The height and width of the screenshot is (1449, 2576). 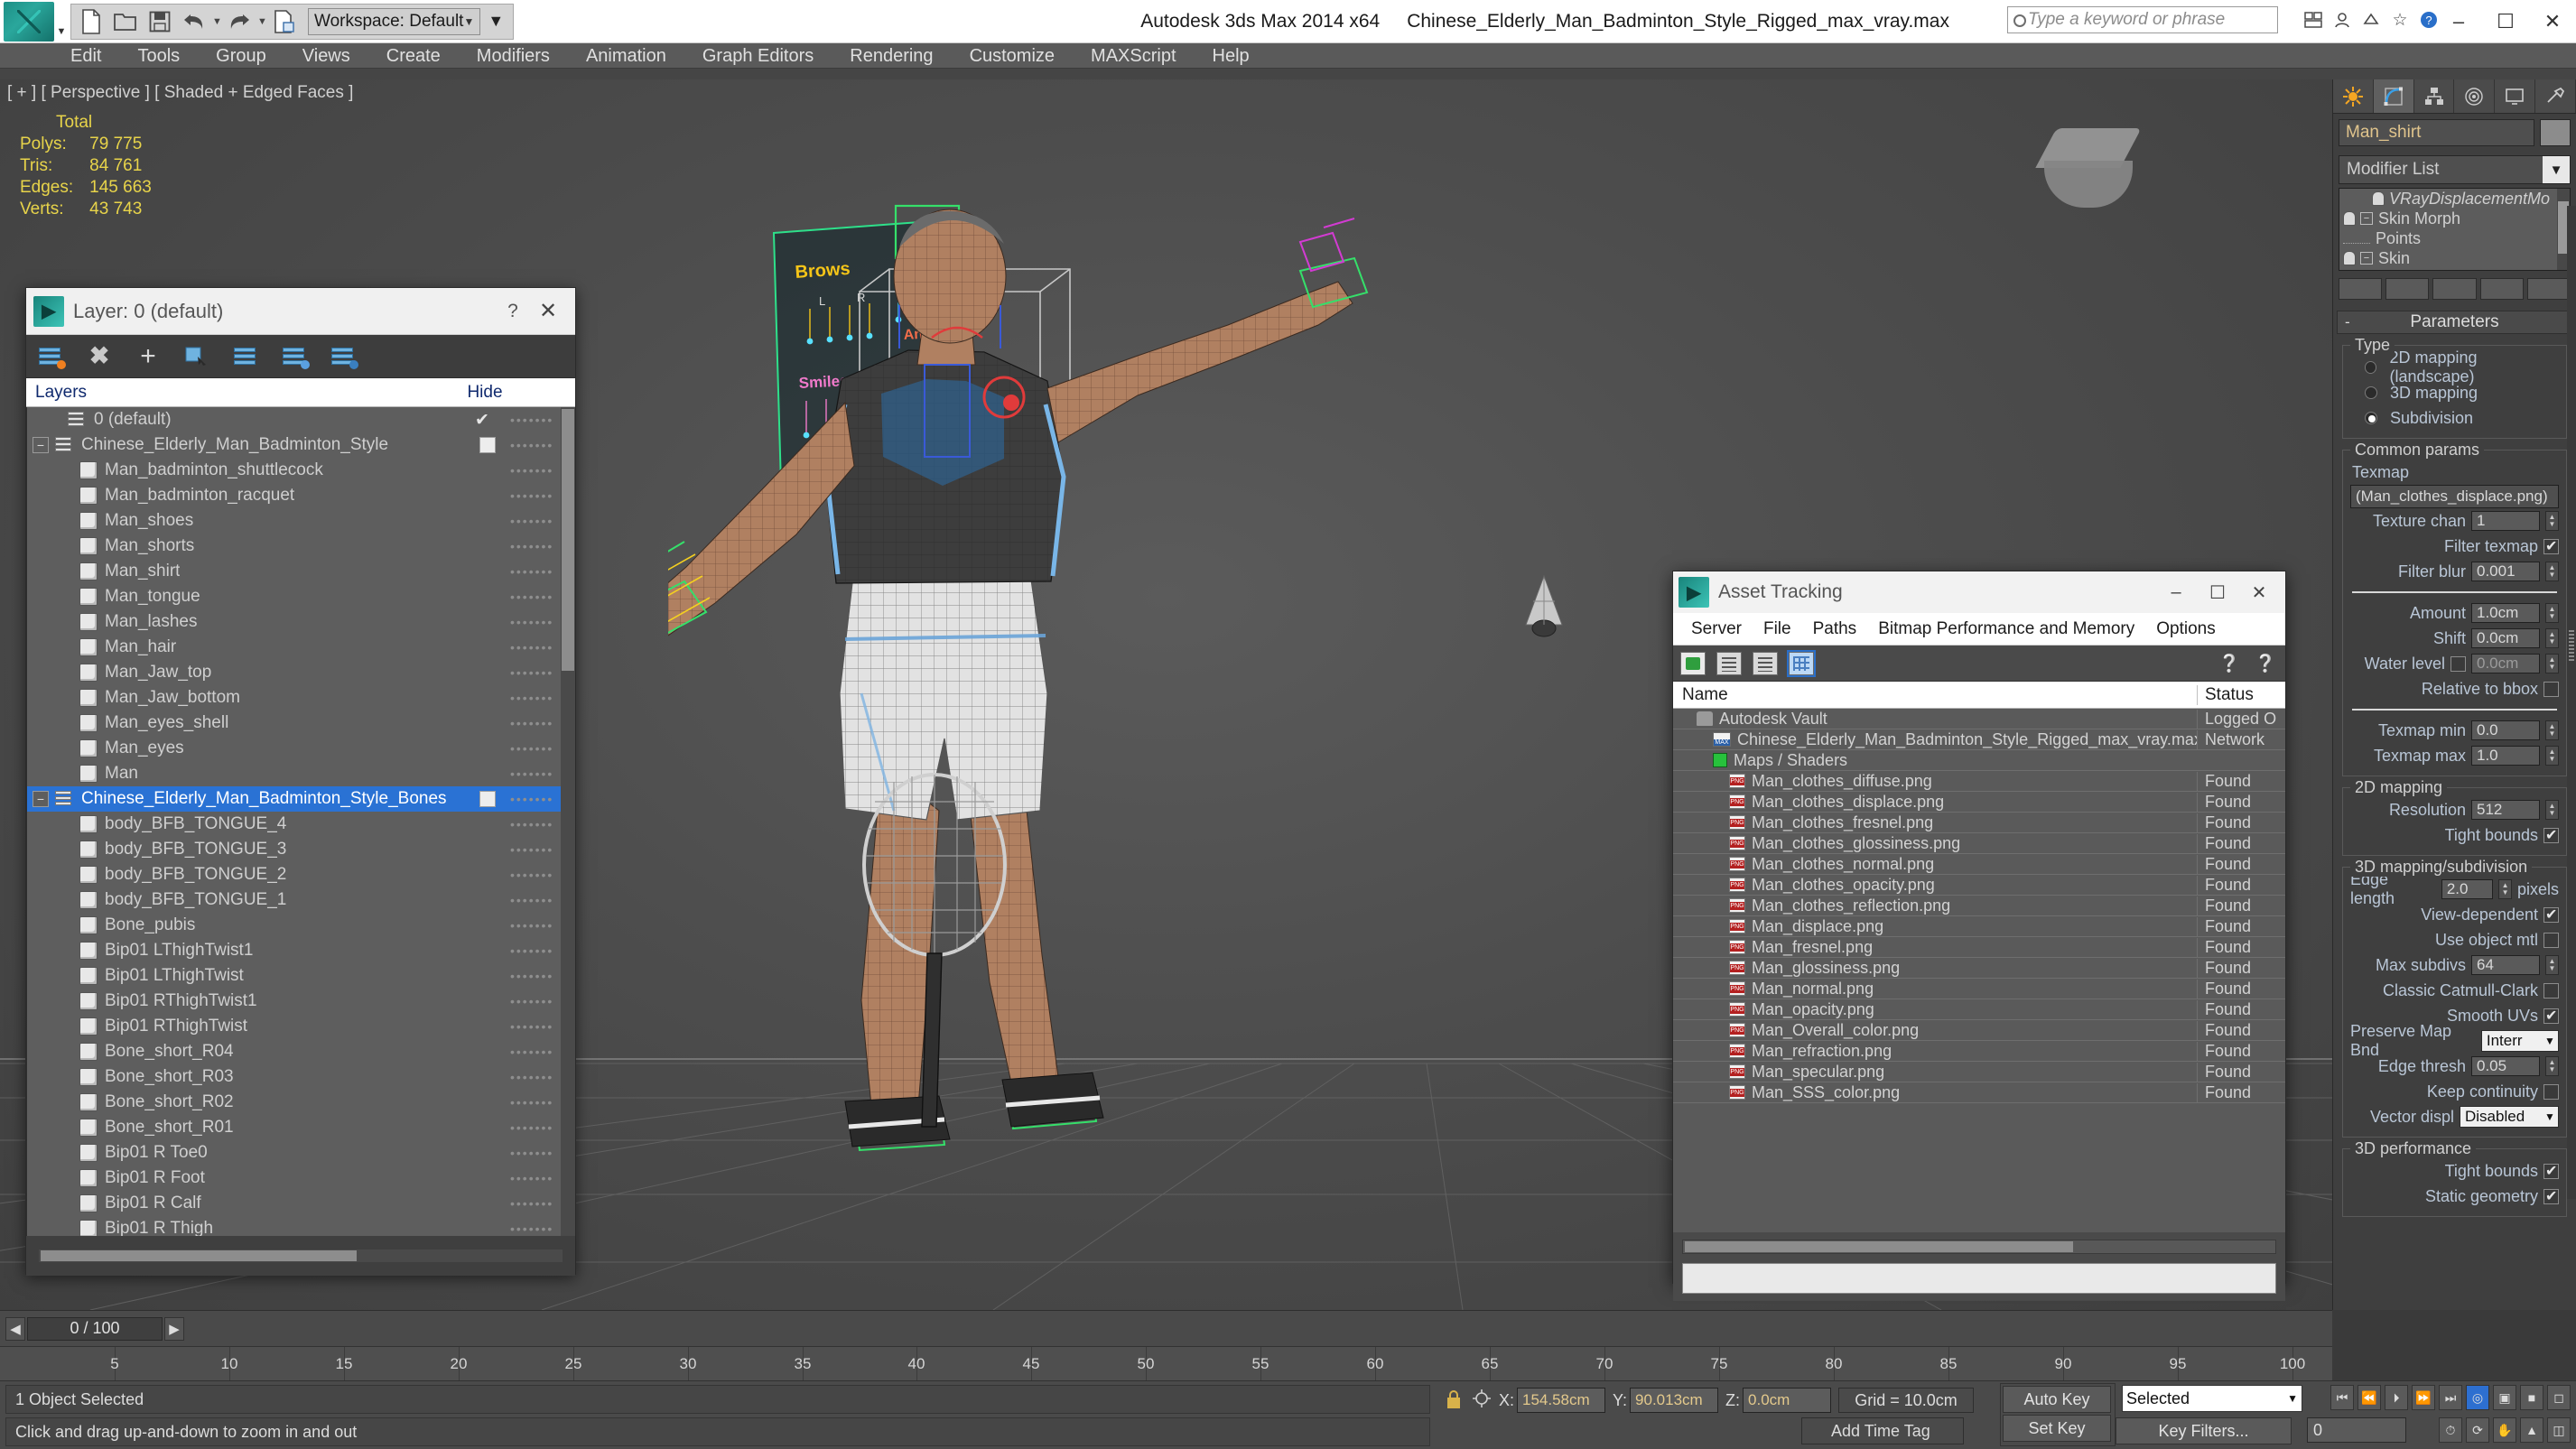 What do you see at coordinates (2371, 367) in the screenshot?
I see `radio-2d-mapping` at bounding box center [2371, 367].